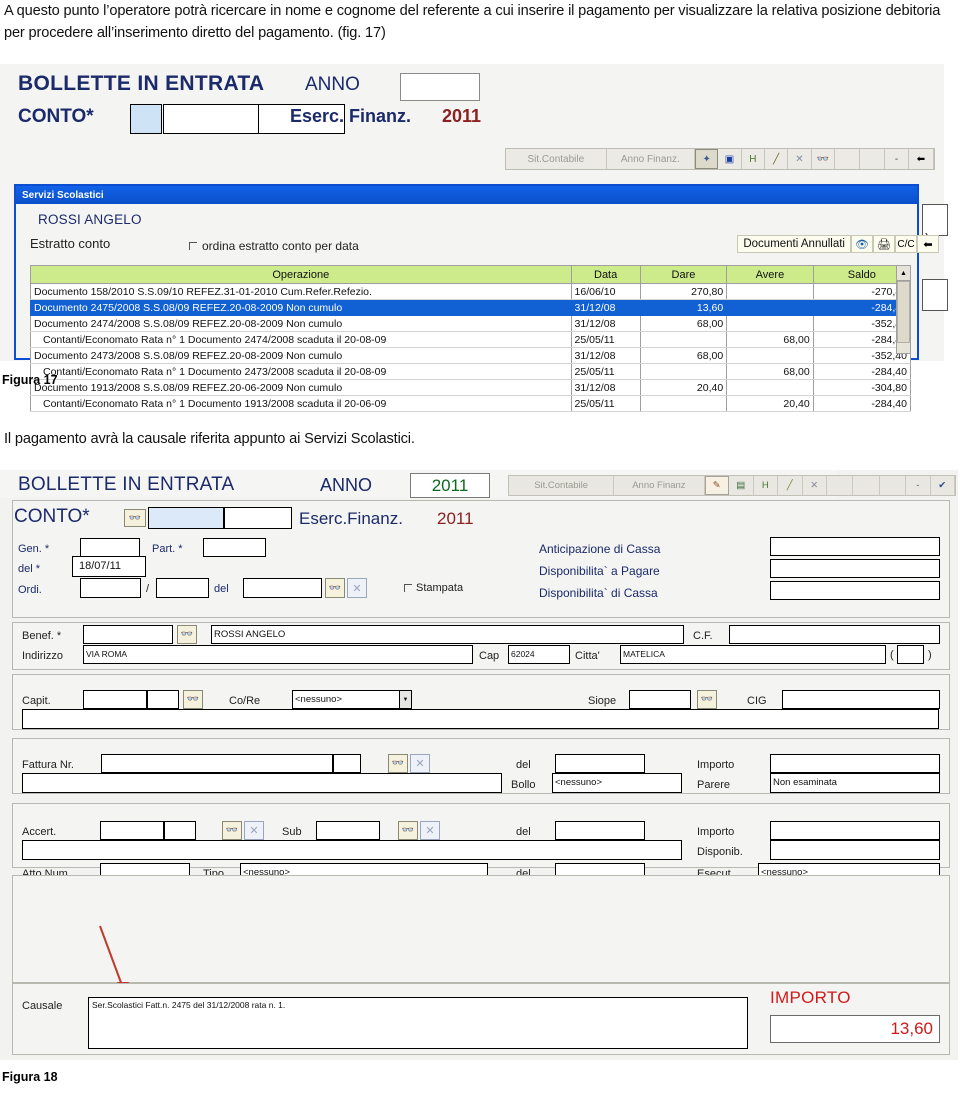 This screenshot has width=960, height=1093. What do you see at coordinates (794, 244) in the screenshot?
I see `documenti-annullati-button: Documenti Annullati` at bounding box center [794, 244].